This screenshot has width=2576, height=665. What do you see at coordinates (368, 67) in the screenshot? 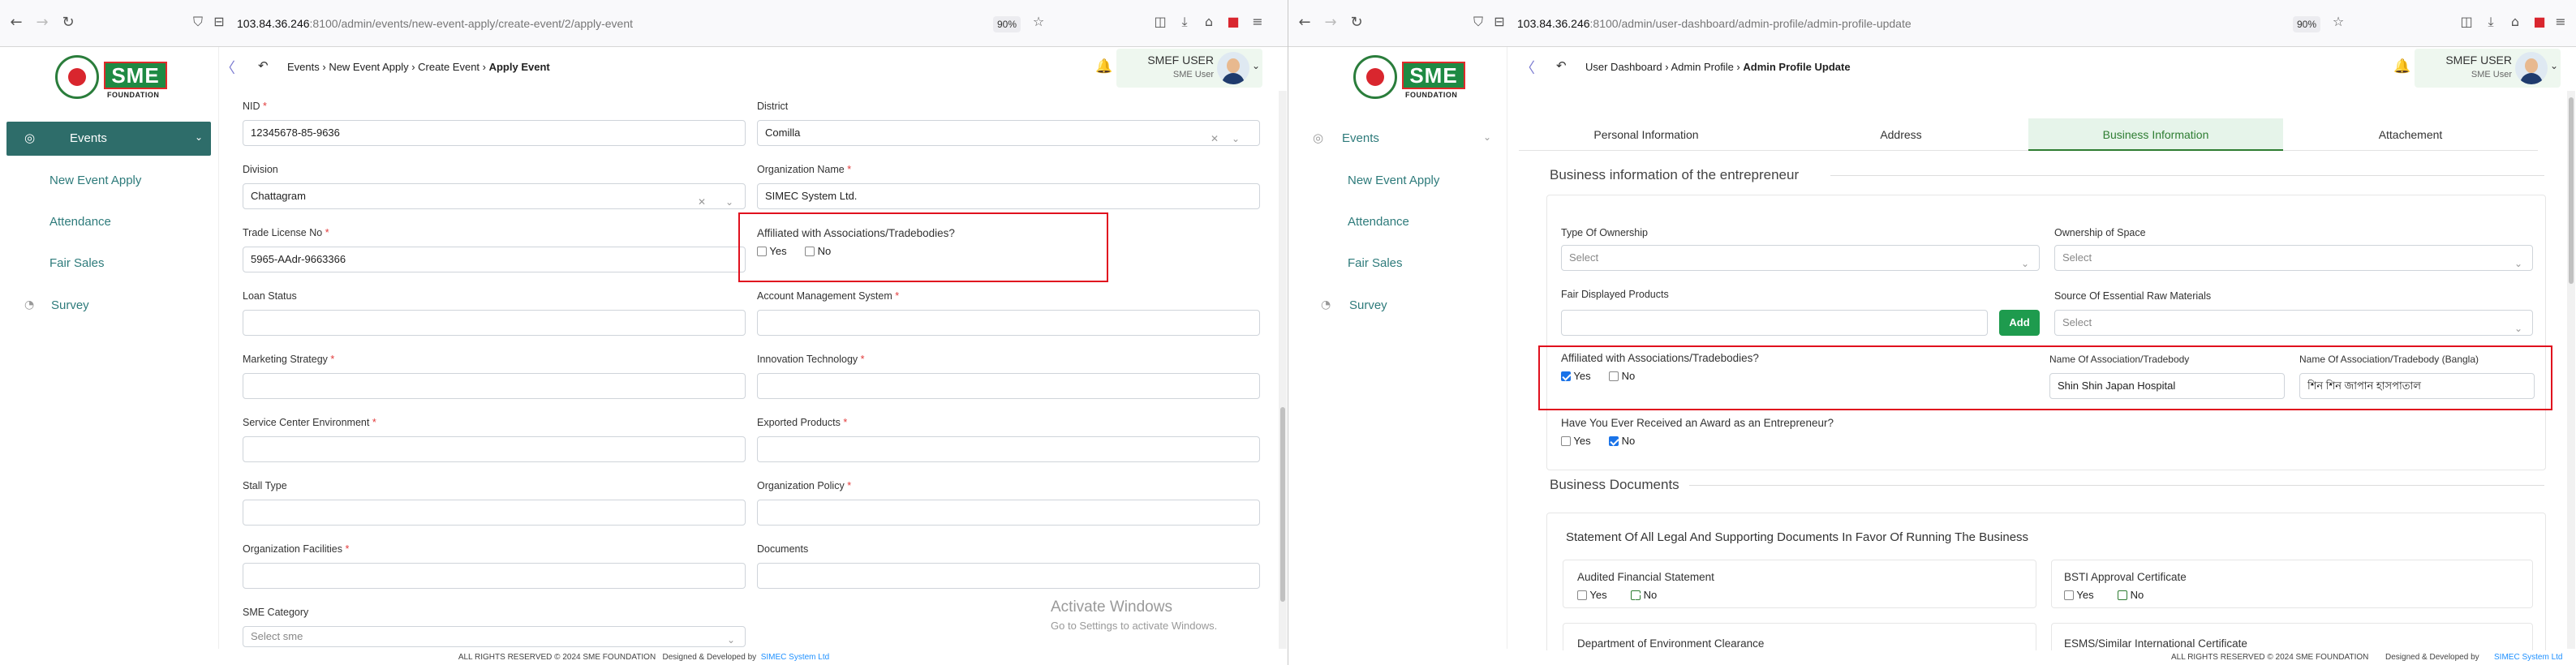
I see `breadcrumb-item: New Event Apply` at bounding box center [368, 67].